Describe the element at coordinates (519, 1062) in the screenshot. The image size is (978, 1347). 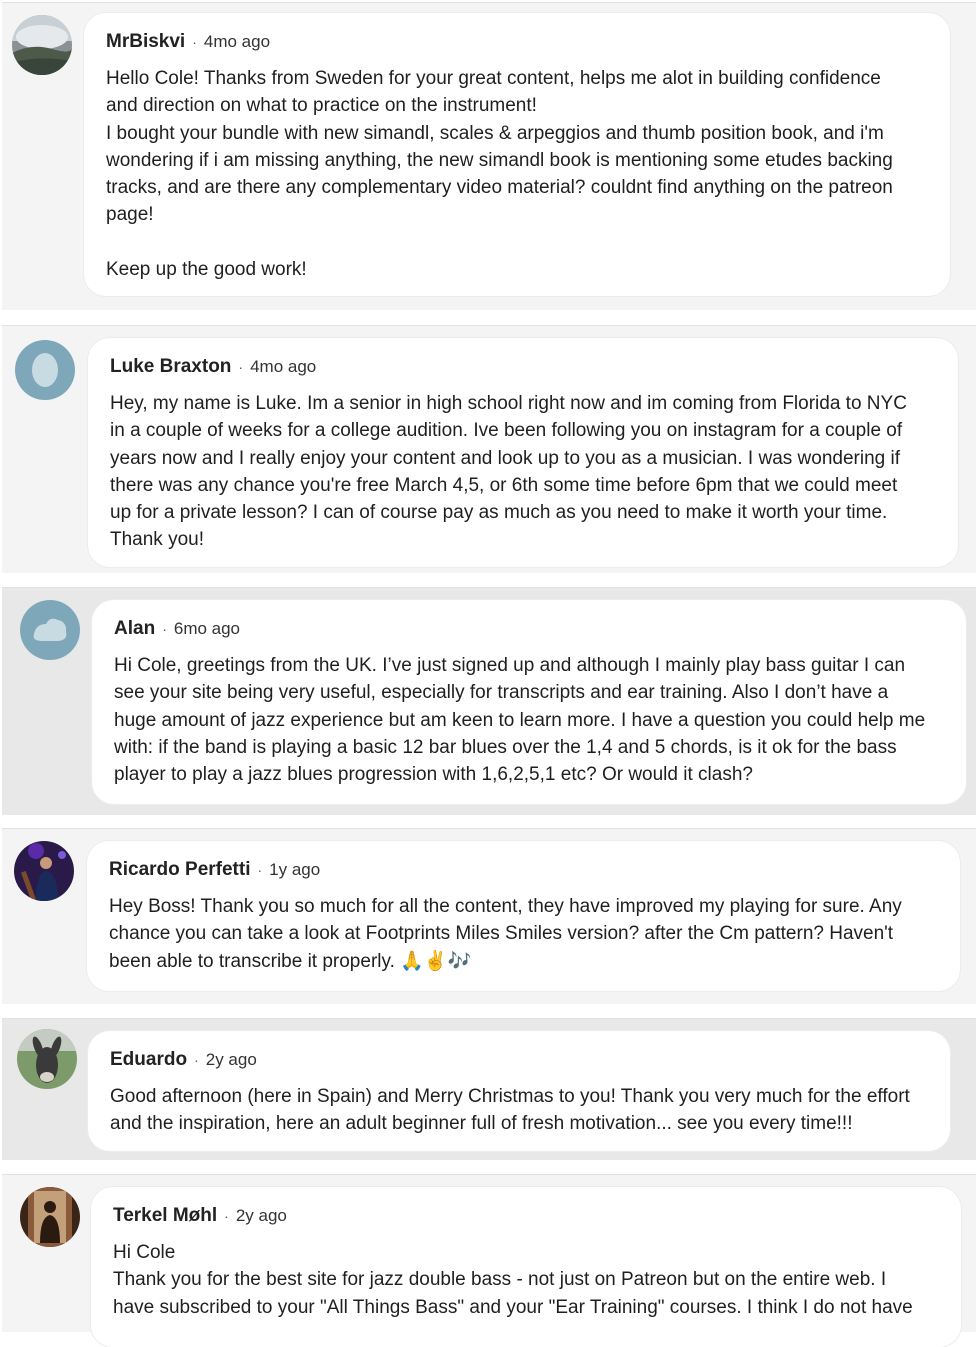
I see `comment-meta: Eduardo · 2y ago` at that location.